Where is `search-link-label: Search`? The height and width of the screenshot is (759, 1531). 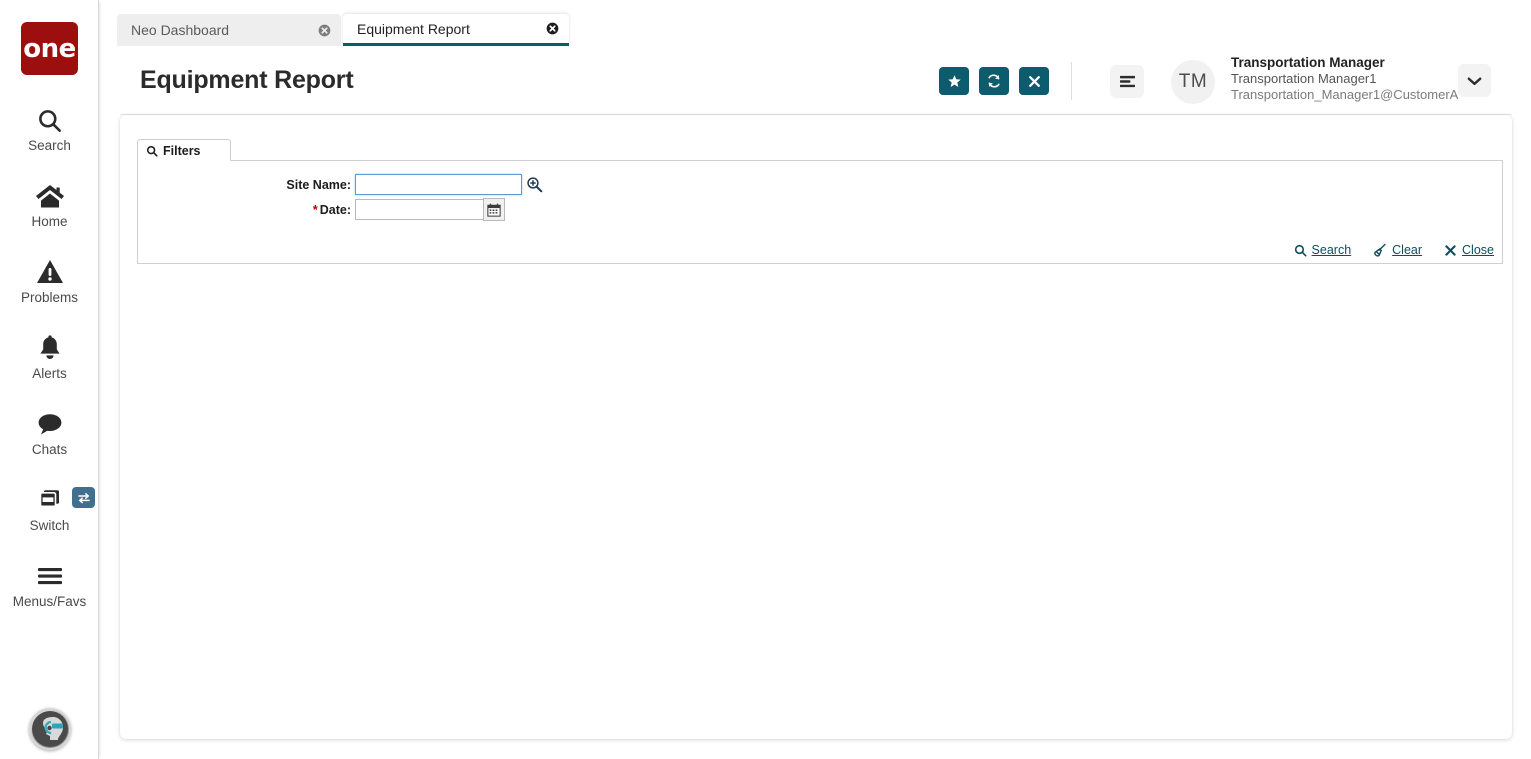
search-link-label: Search is located at coordinates (1331, 250).